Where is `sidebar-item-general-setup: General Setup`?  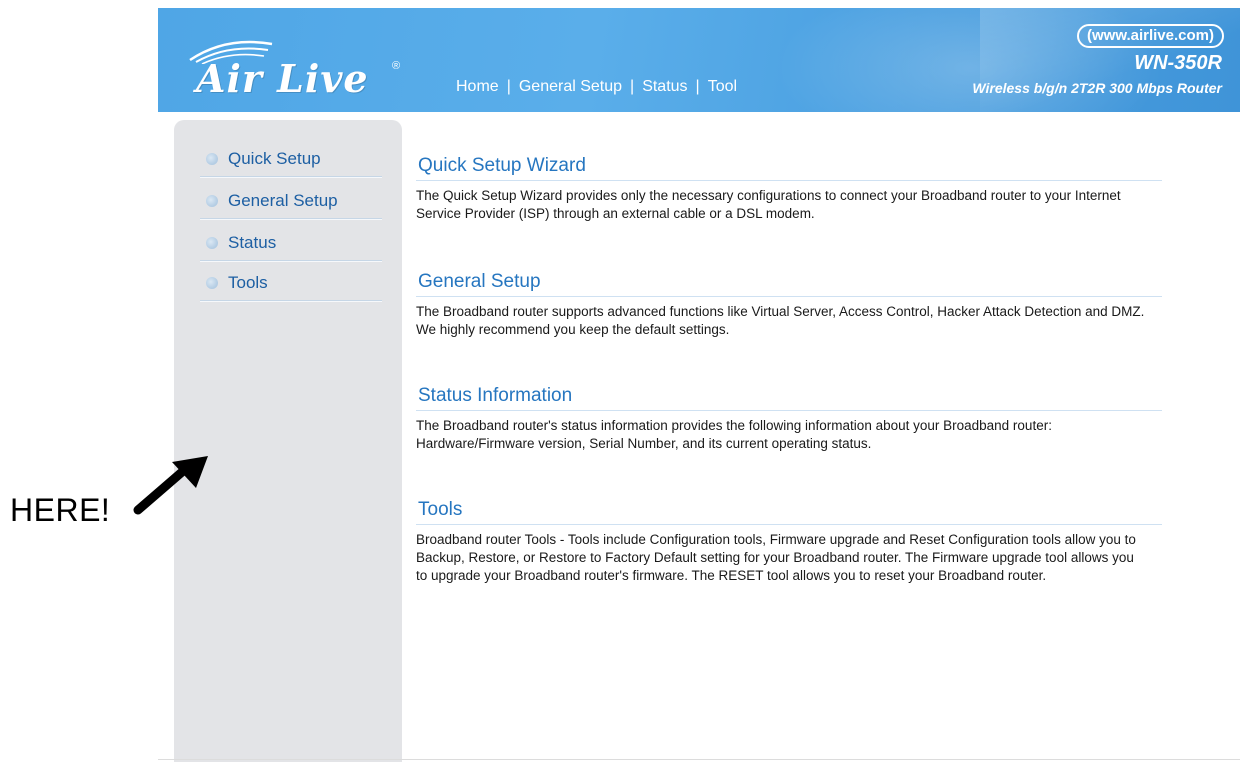
sidebar-item-general-setup: General Setup is located at coordinates (291, 200).